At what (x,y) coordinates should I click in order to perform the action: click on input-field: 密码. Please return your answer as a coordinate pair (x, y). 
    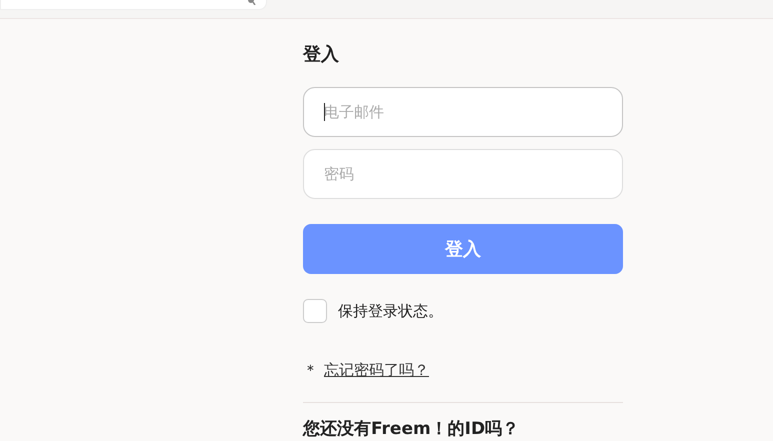
    Looking at the image, I should click on (463, 174).